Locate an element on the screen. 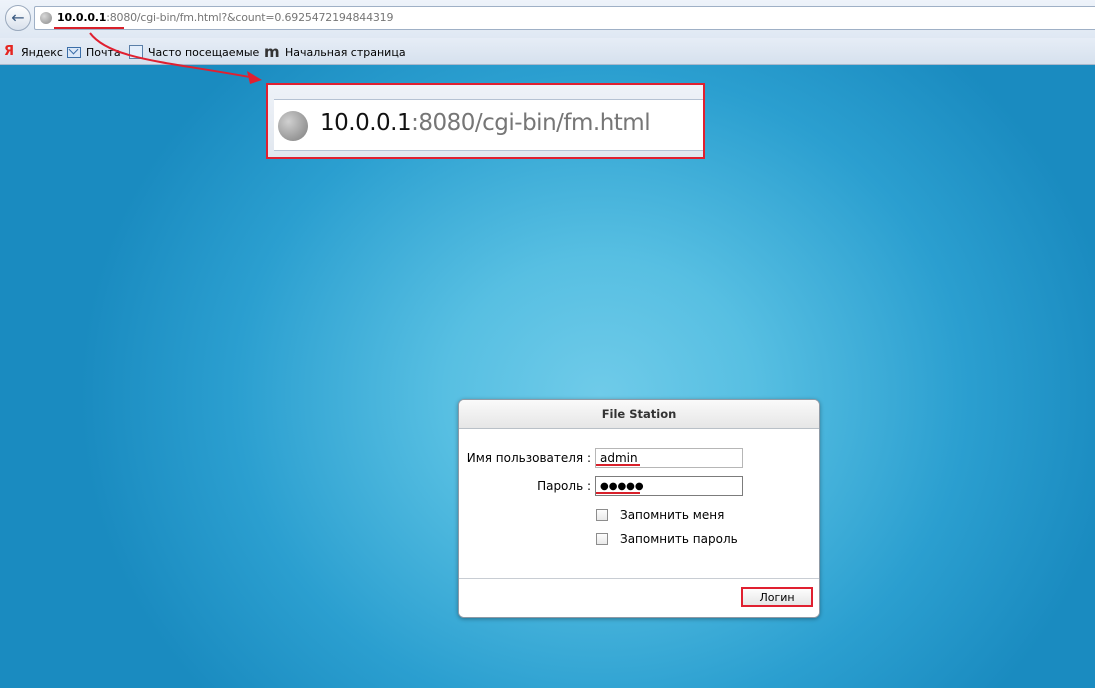  login-button: Логин is located at coordinates (777, 597).